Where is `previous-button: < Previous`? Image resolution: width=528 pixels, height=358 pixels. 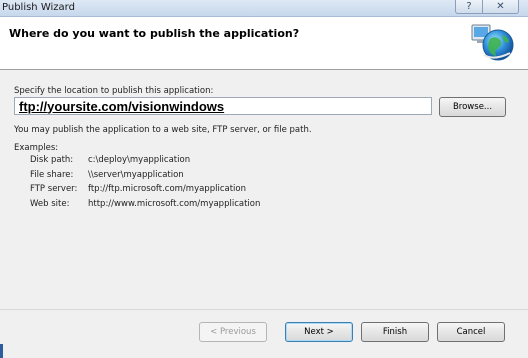
previous-button: < Previous is located at coordinates (233, 332).